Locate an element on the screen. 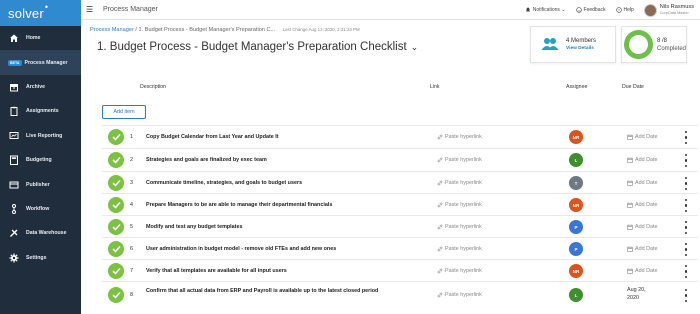  sidebar-item-process-manager: BETA Process Manager is located at coordinates (40, 62).